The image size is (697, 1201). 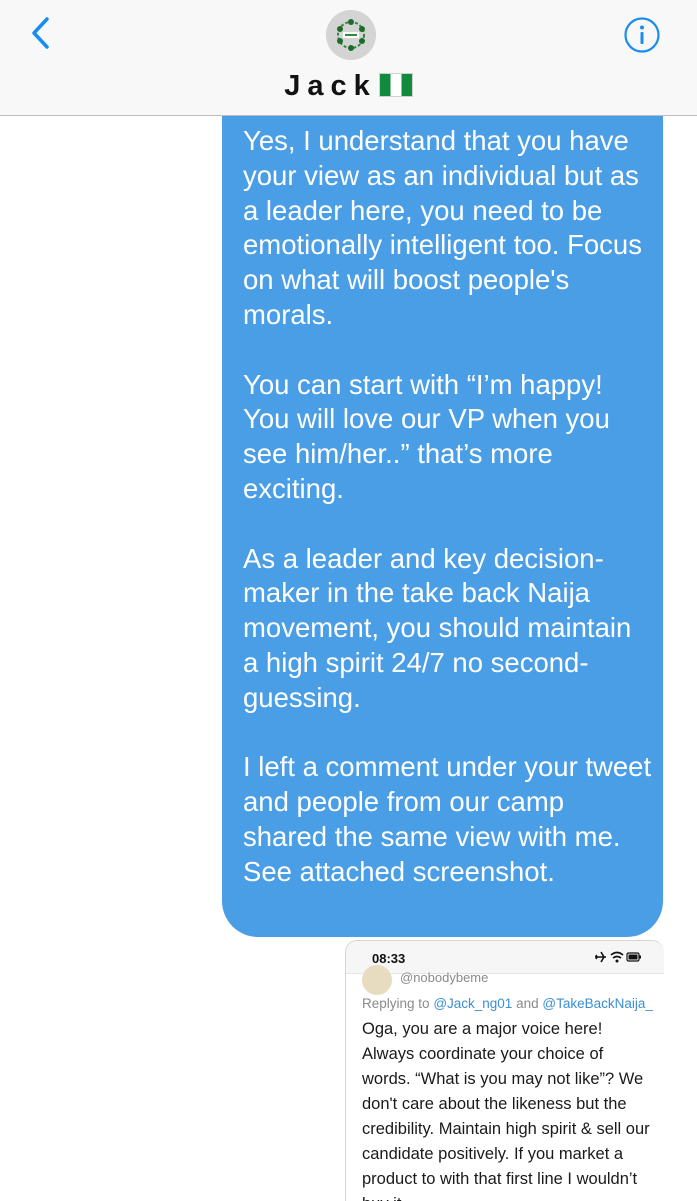 What do you see at coordinates (444, 977) in the screenshot?
I see `tweet-handle: @nobodybeme` at bounding box center [444, 977].